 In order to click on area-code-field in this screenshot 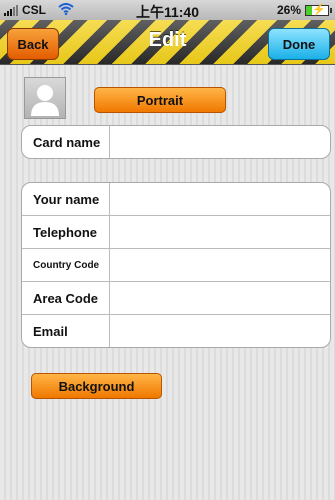, I will do `click(220, 298)`.